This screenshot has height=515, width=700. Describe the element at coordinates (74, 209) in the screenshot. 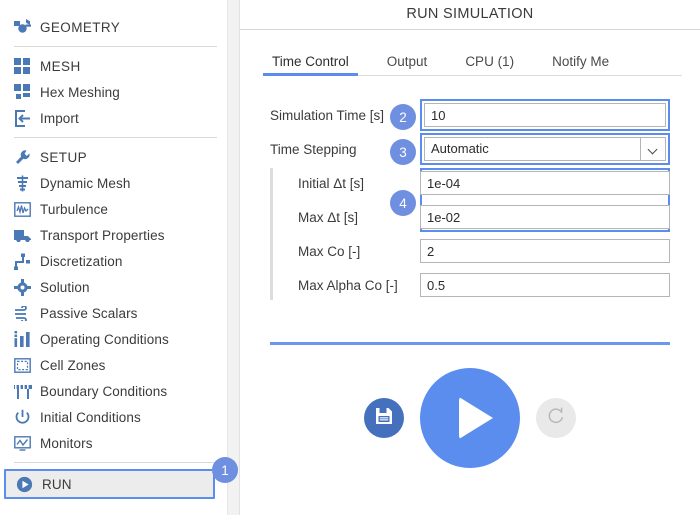

I see `sidebar-item-label: Turbulence` at that location.